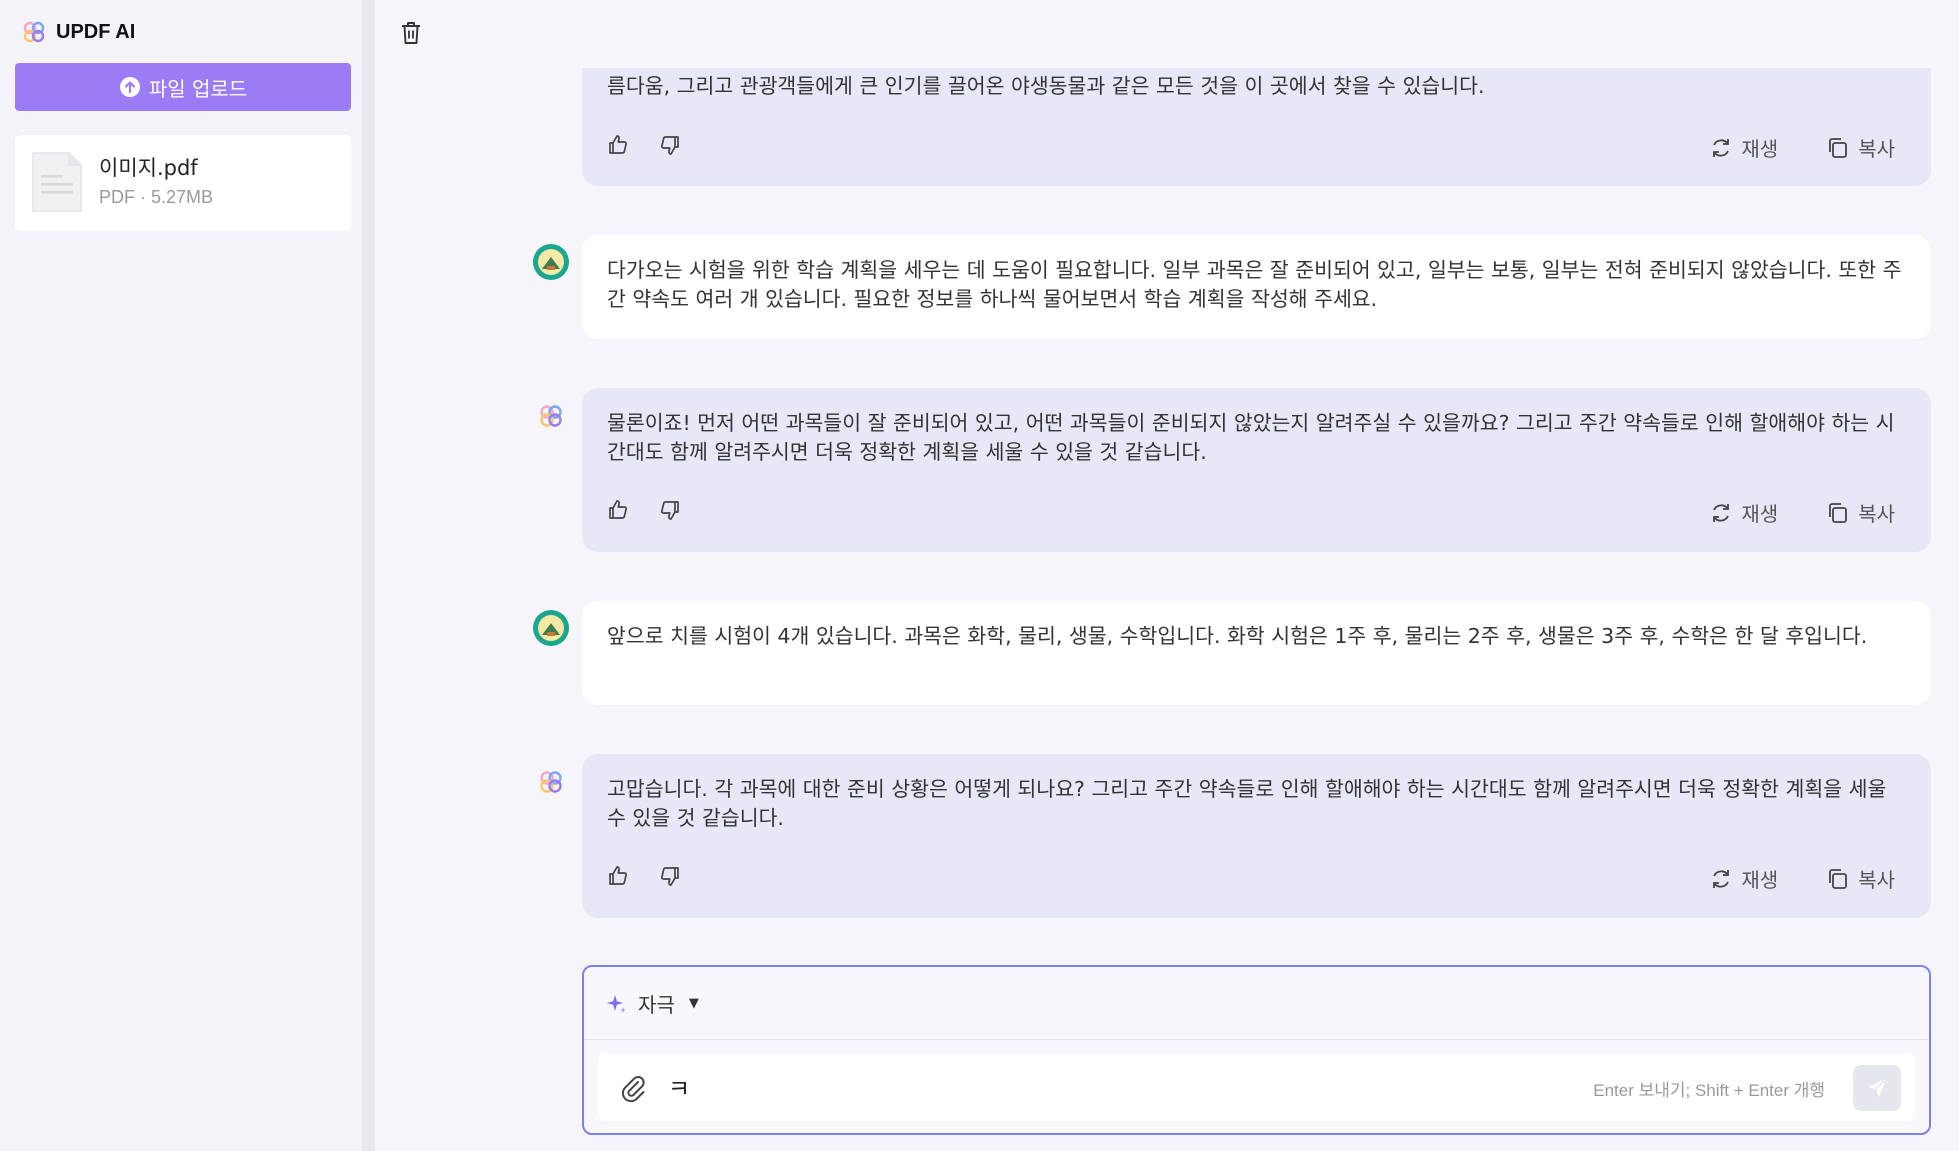 This screenshot has width=1959, height=1151. What do you see at coordinates (183, 183) in the screenshot?
I see `file-item: 이미지.pdf PDF · 5.27MB` at bounding box center [183, 183].